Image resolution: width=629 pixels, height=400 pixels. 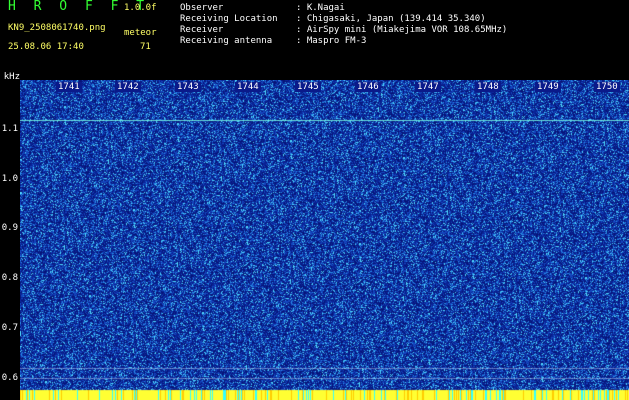 What do you see at coordinates (9, 378) in the screenshot?
I see `y-tick-label: 0.6` at bounding box center [9, 378].